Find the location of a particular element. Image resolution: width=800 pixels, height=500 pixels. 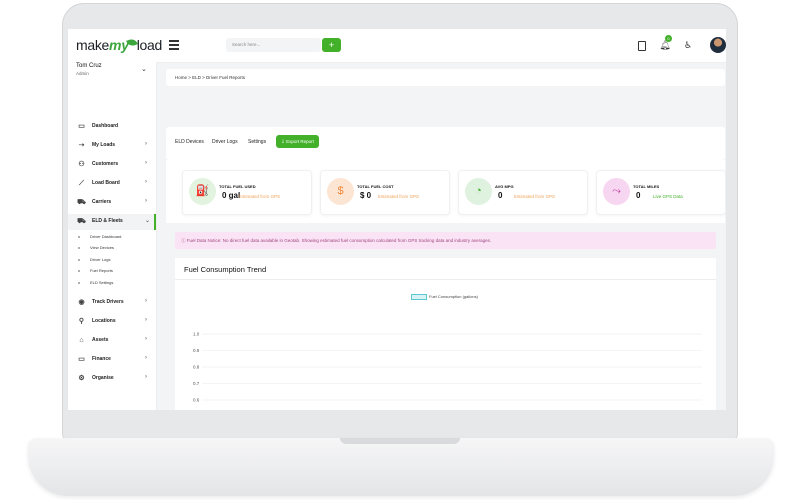

location-pin-icon: ◉ is located at coordinates (81, 302).